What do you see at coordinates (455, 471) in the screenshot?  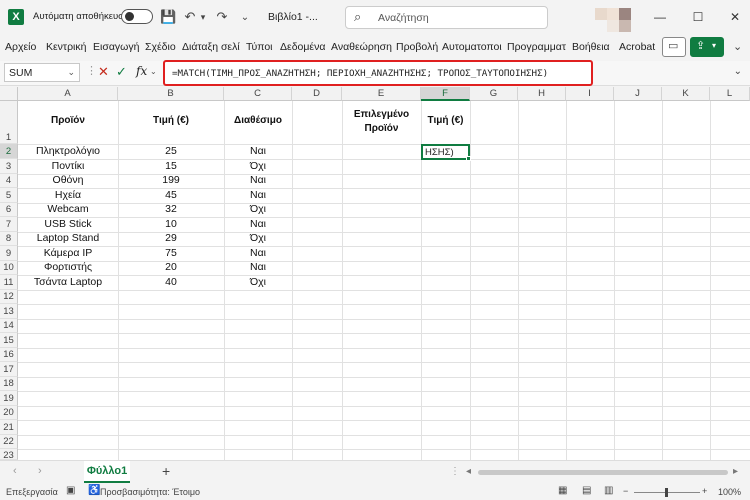 I see `more-sheets-icon: ⋮` at bounding box center [455, 471].